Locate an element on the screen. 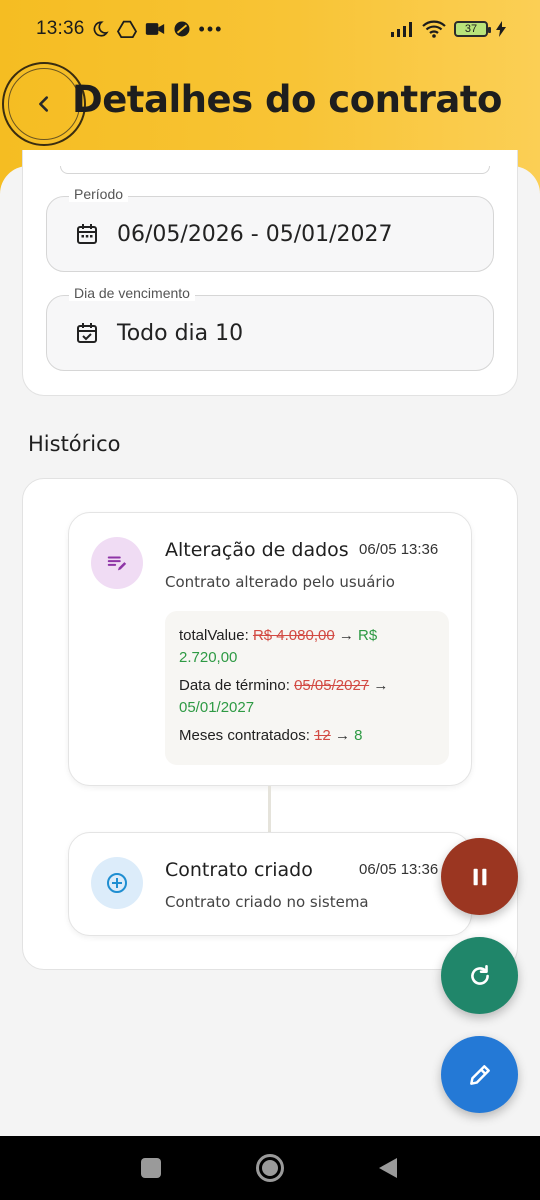 This screenshot has height=1200, width=540. add-circle-icon is located at coordinates (117, 883).